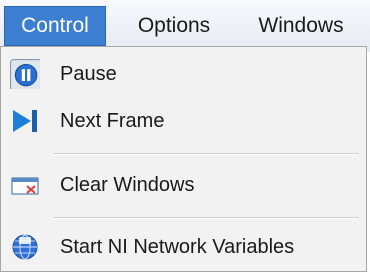 The image size is (370, 273). I want to click on menu-item-clear-windows: Clear Windows, so click(184, 185).